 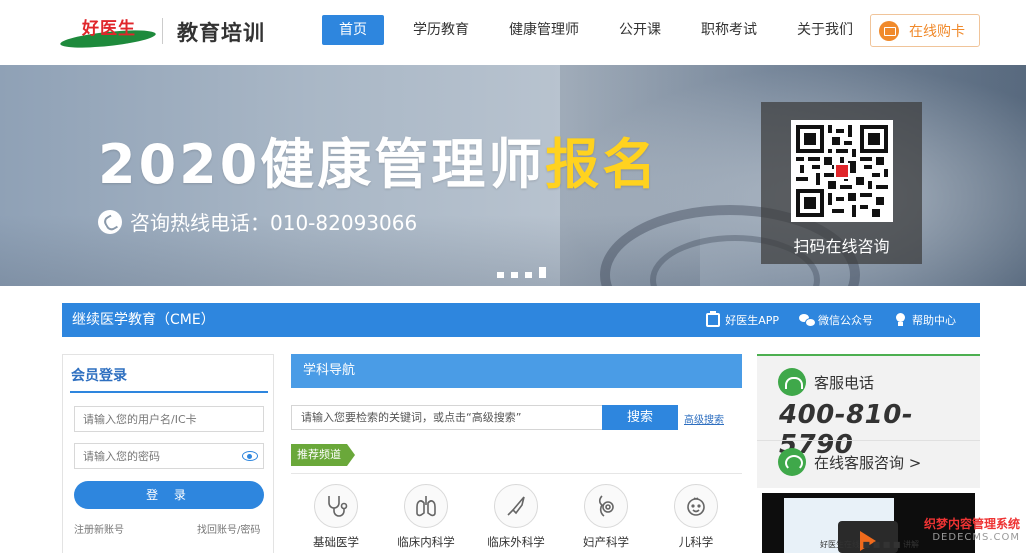 I want to click on cme-section-bar: 继续医学教育（CME） 好医生APP 微信公众号 帮助中心, so click(x=521, y=320).